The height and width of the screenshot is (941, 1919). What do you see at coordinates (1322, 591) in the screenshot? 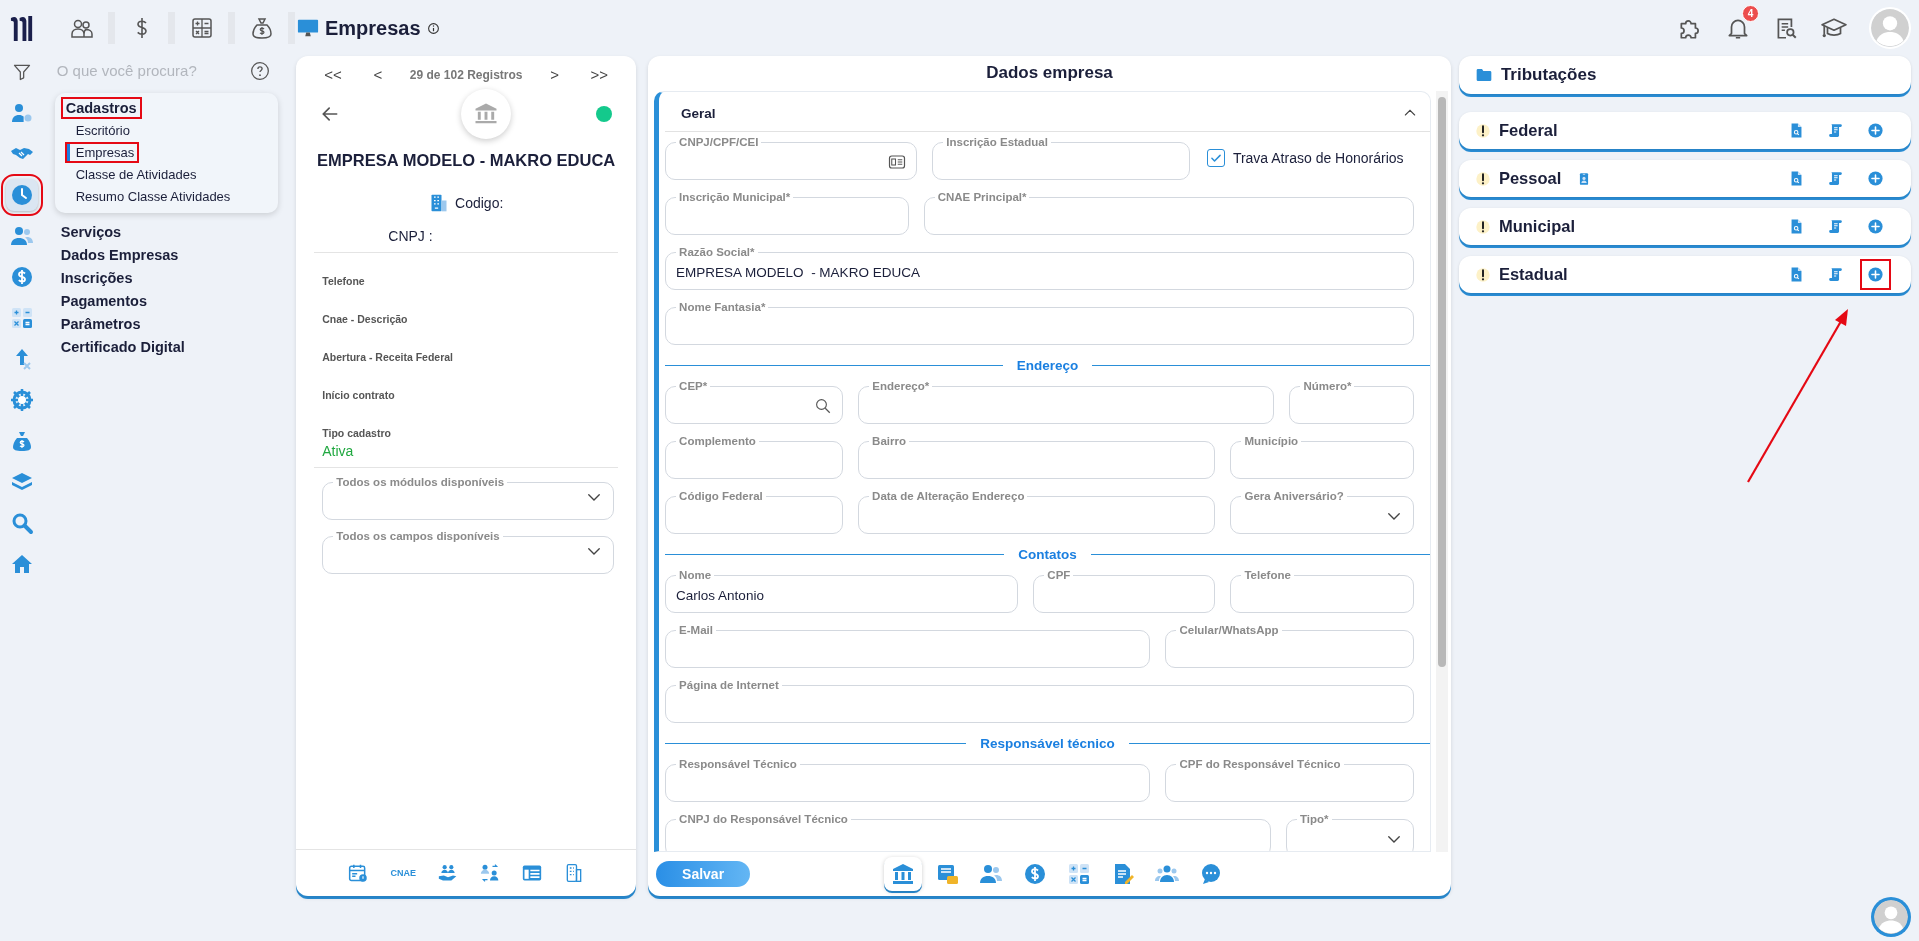
I see `input-field: Telefone` at bounding box center [1322, 591].